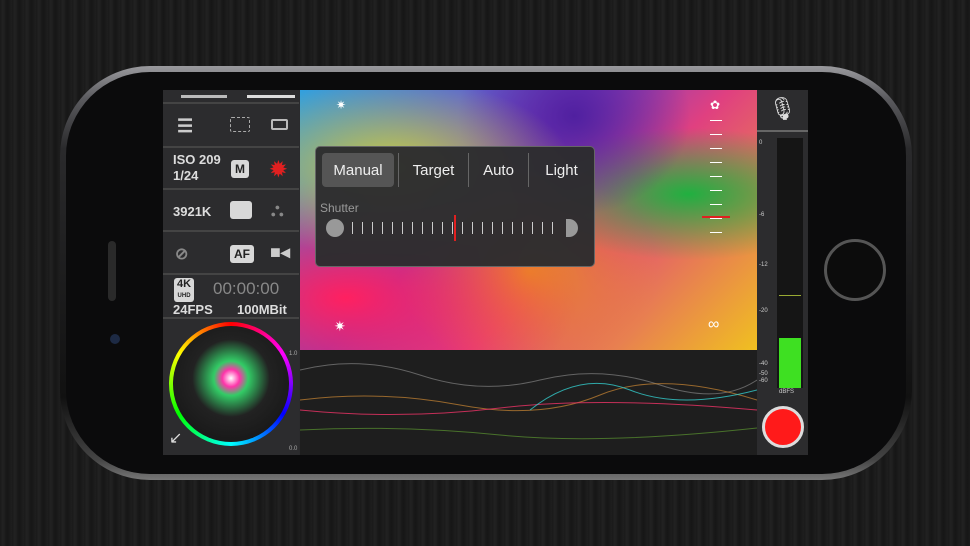 Image resolution: width=970 pixels, height=546 pixels. Describe the element at coordinates (790, 295) in the screenshot. I see `audio-peak-marker` at that location.